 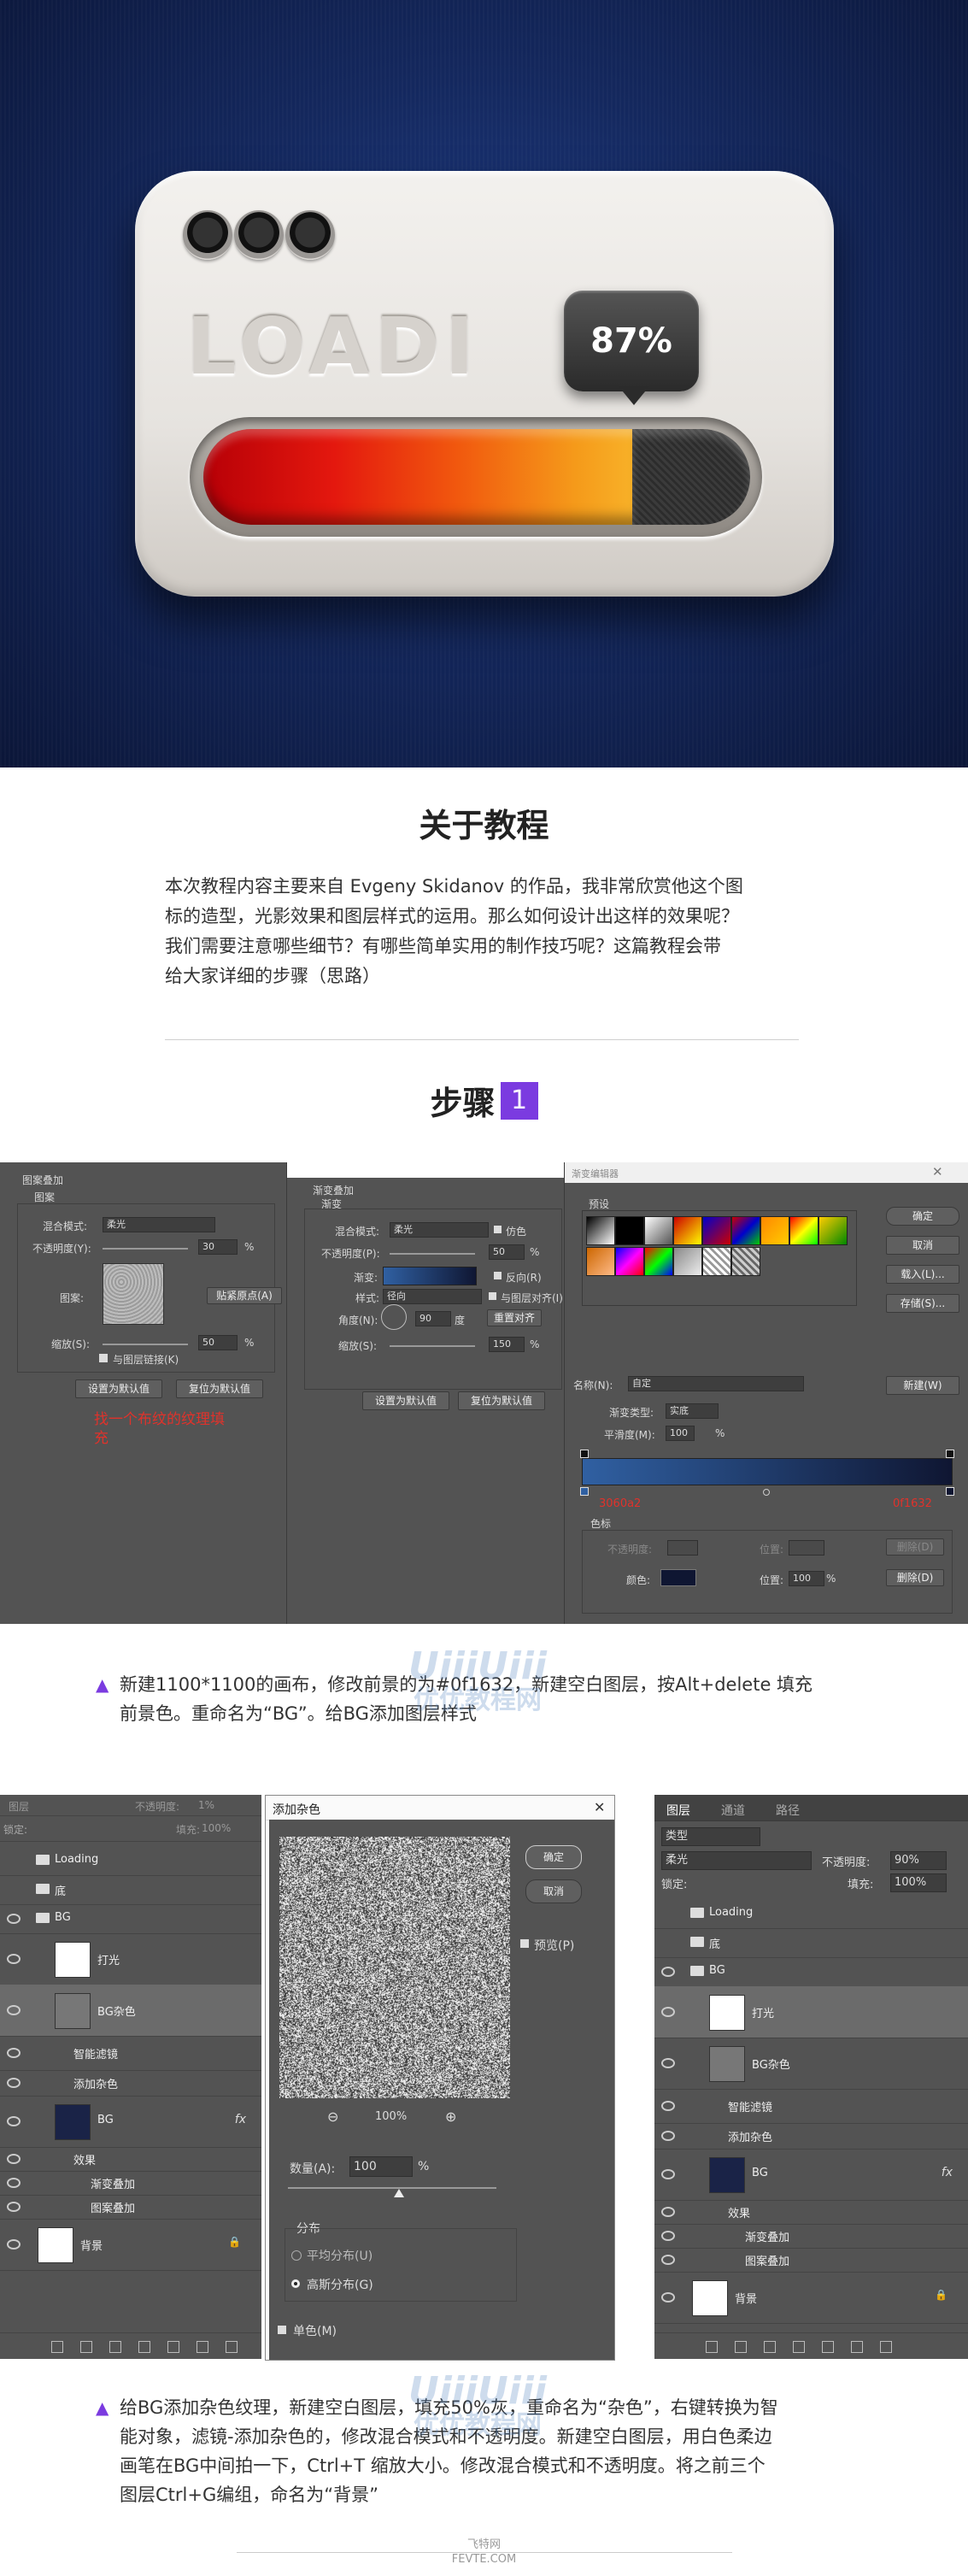 What do you see at coordinates (118, 1388) in the screenshot?
I see `set-default-button: 设置为默认值` at bounding box center [118, 1388].